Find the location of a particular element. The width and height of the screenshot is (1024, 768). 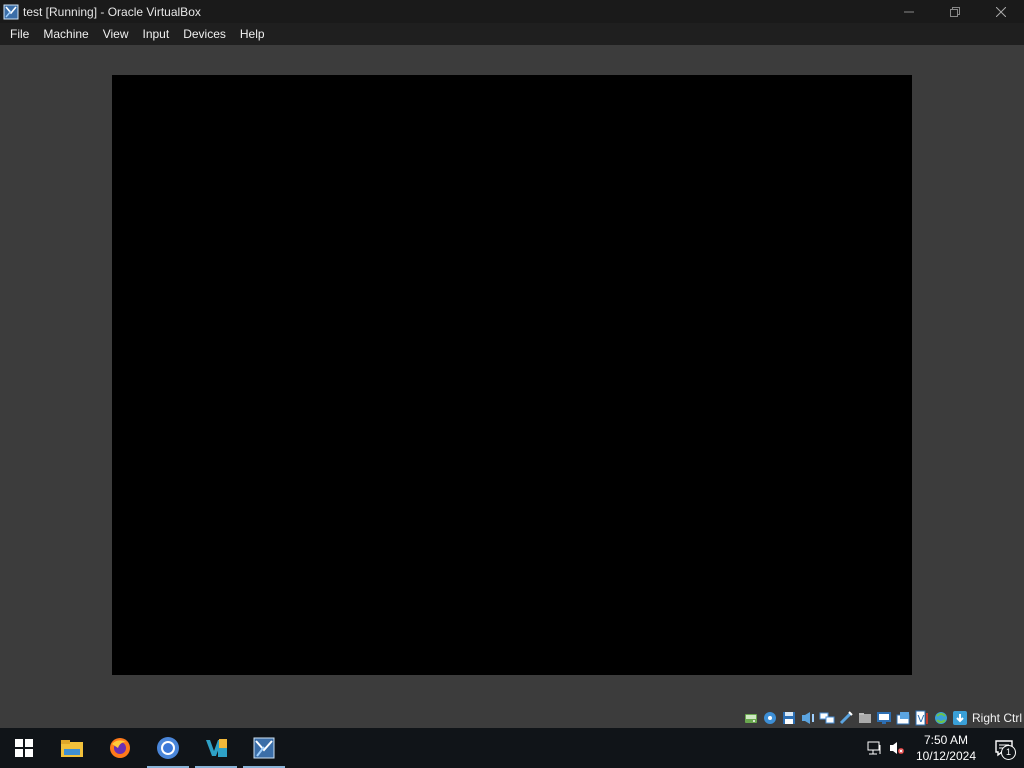

restore-button is located at coordinates (955, 11).